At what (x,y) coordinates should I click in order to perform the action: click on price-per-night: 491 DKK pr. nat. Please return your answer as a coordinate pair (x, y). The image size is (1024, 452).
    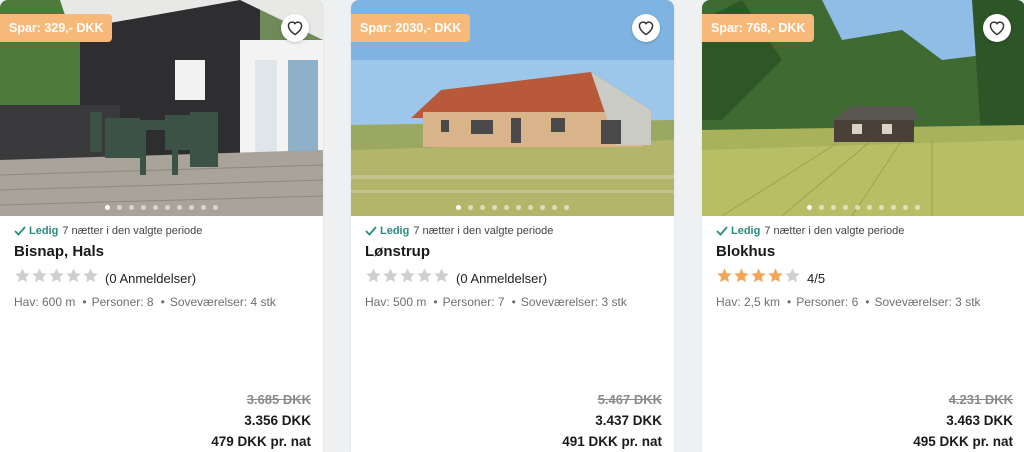
    Looking at the image, I should click on (612, 441).